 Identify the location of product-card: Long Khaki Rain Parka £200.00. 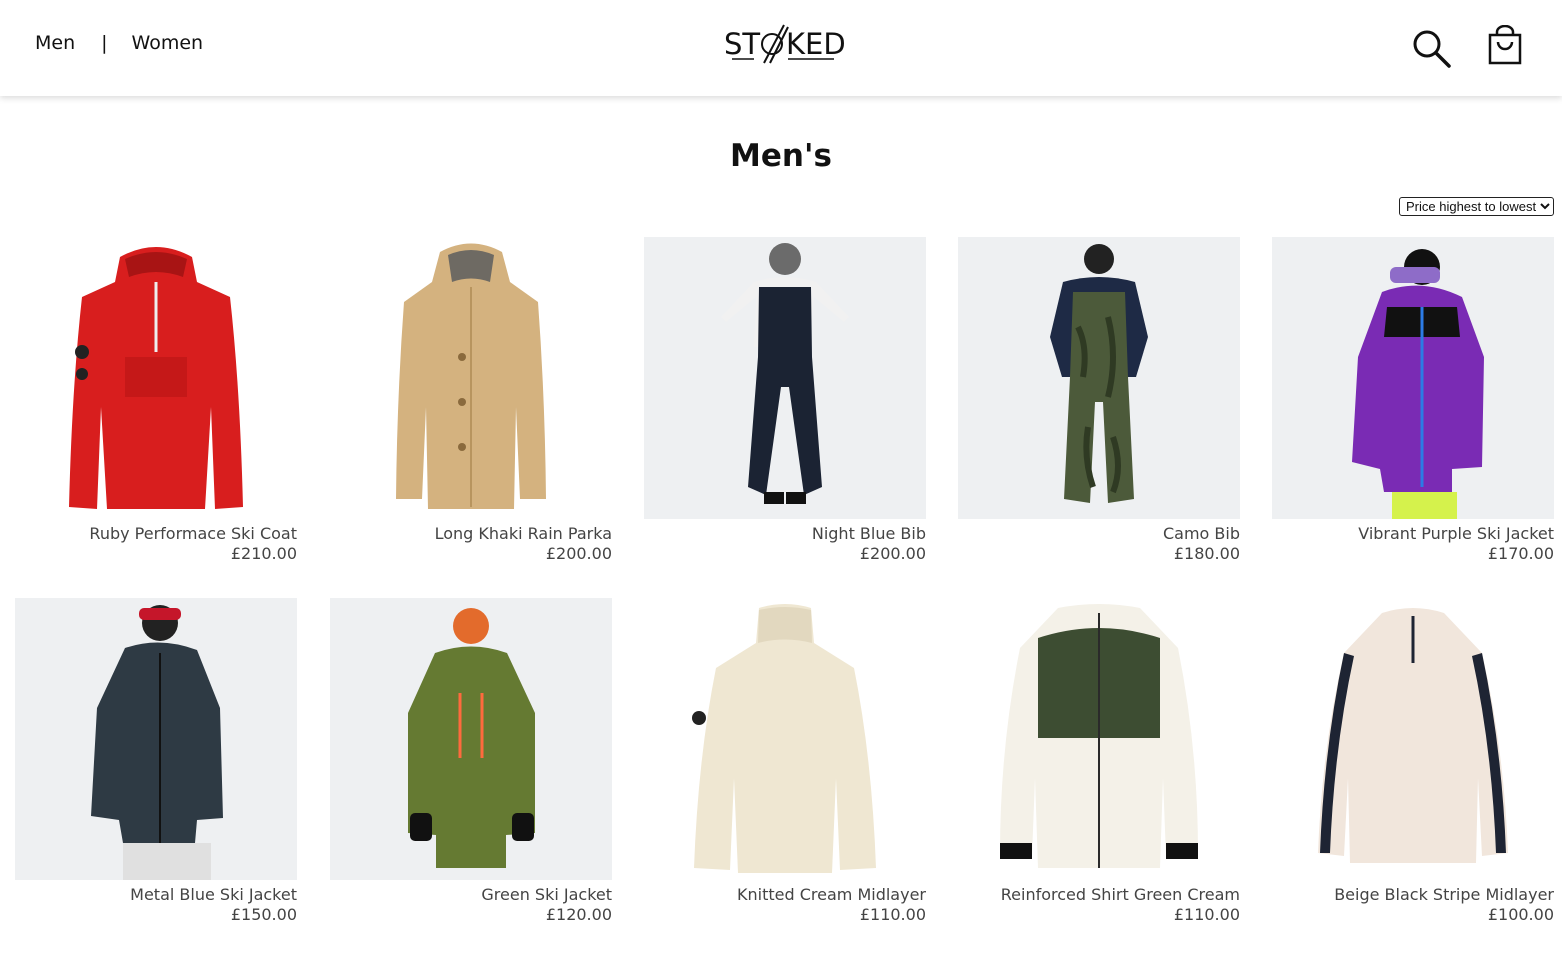
(471, 400).